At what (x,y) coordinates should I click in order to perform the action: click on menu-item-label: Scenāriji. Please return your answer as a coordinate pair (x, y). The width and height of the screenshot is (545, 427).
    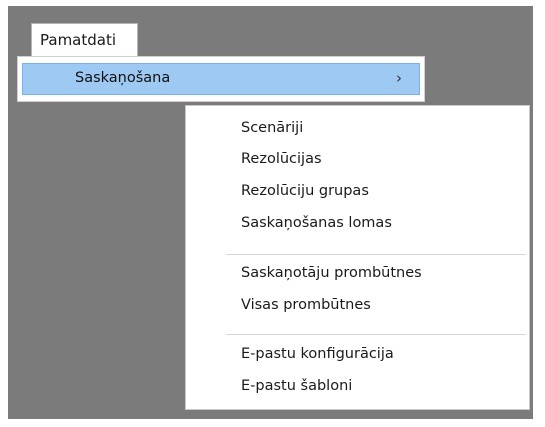
    Looking at the image, I should click on (272, 128).